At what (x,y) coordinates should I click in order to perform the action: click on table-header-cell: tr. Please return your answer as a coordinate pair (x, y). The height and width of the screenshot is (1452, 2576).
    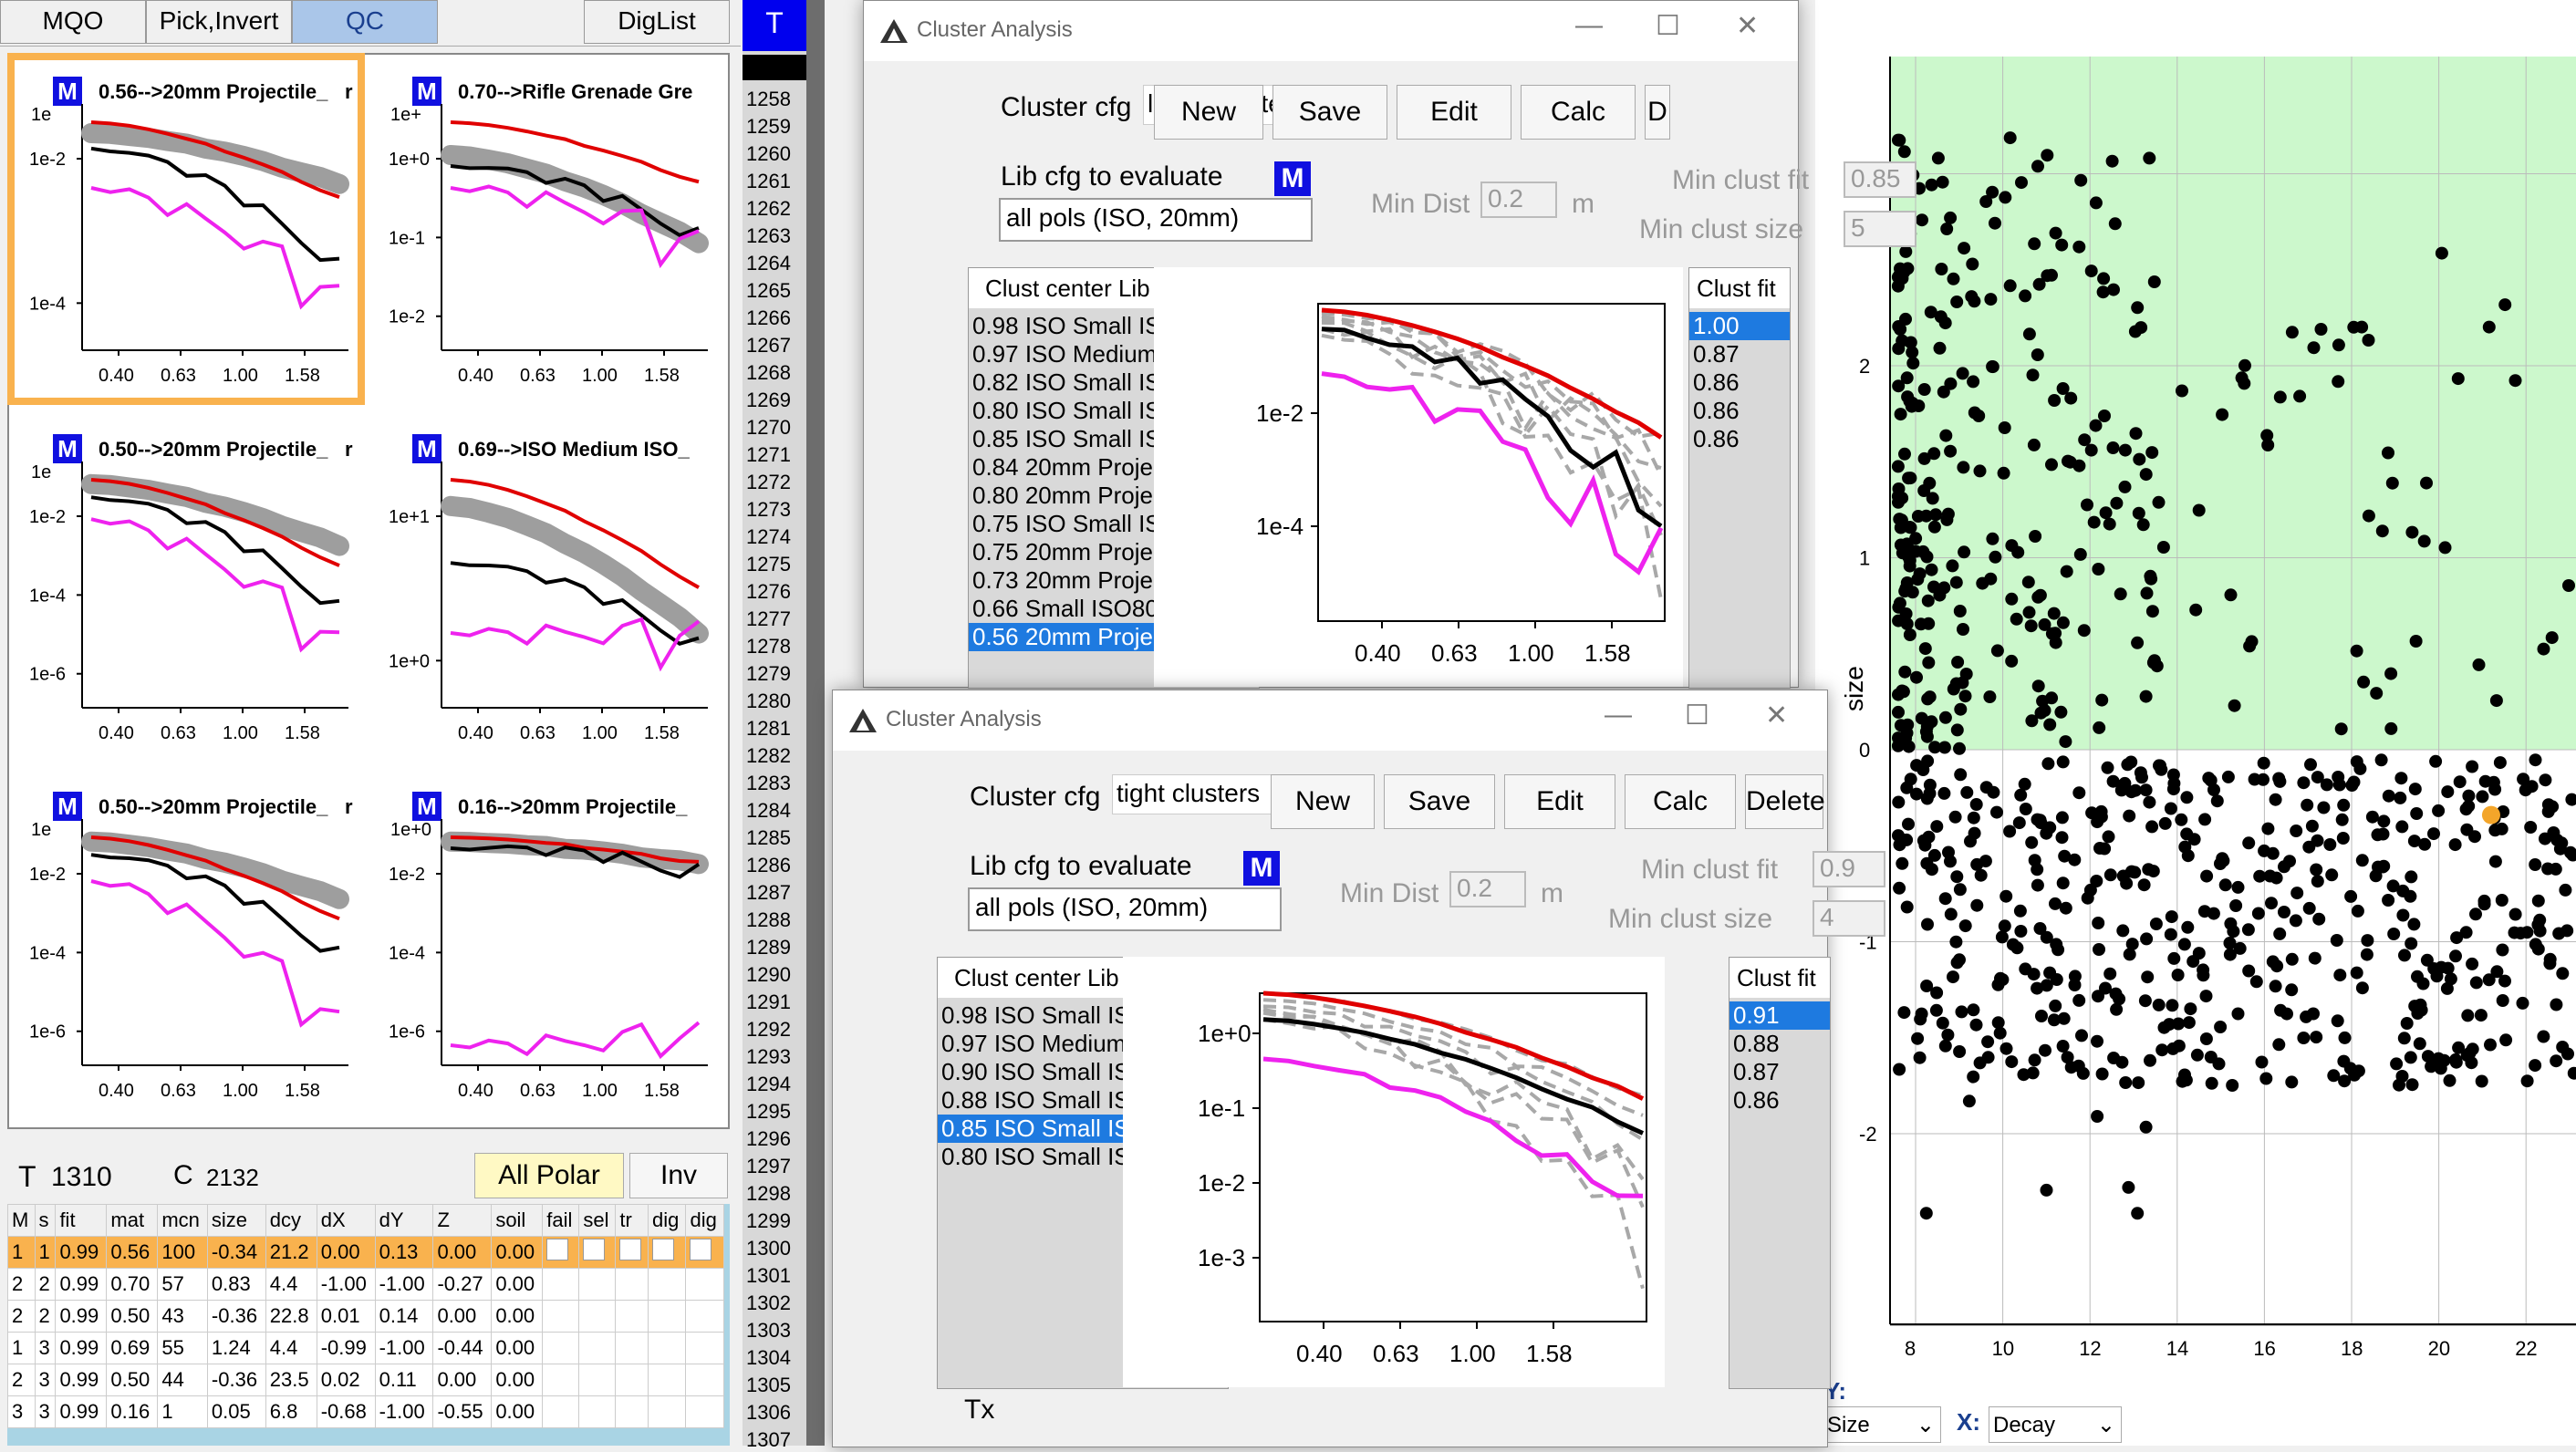
    Looking at the image, I should click on (632, 1221).